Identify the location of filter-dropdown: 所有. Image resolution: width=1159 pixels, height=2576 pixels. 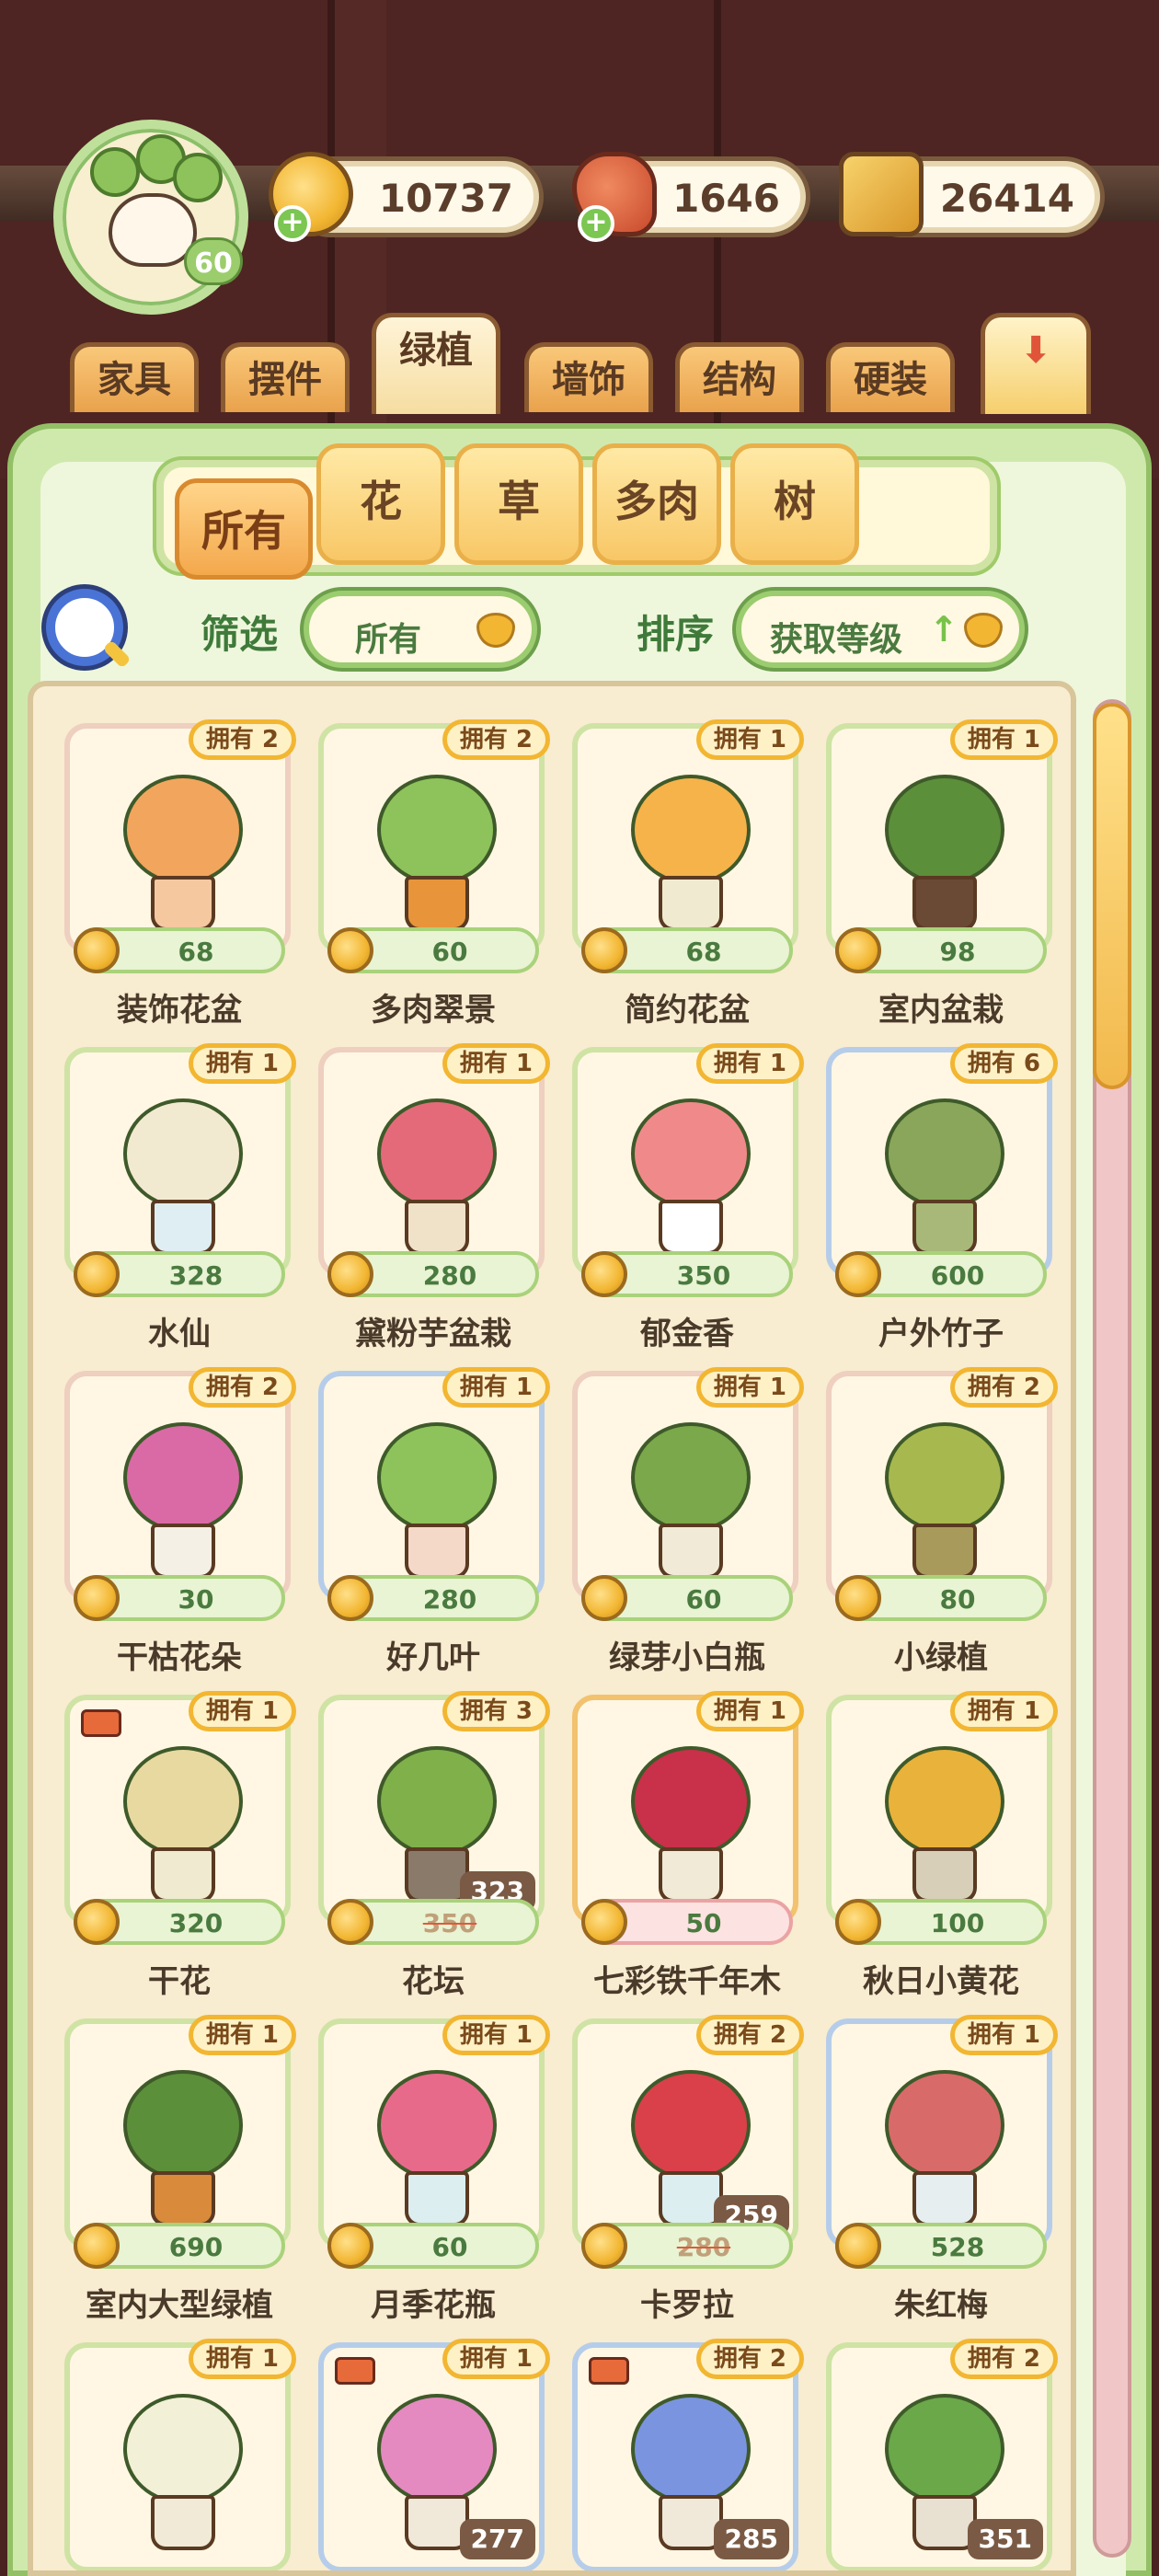
(420, 629).